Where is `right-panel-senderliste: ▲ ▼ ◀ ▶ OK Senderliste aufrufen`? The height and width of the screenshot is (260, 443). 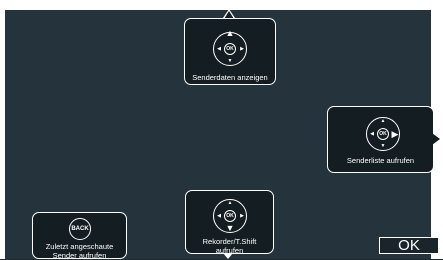 right-panel-senderliste: ▲ ▼ ◀ ▶ OK Senderliste aufrufen is located at coordinates (380, 139).